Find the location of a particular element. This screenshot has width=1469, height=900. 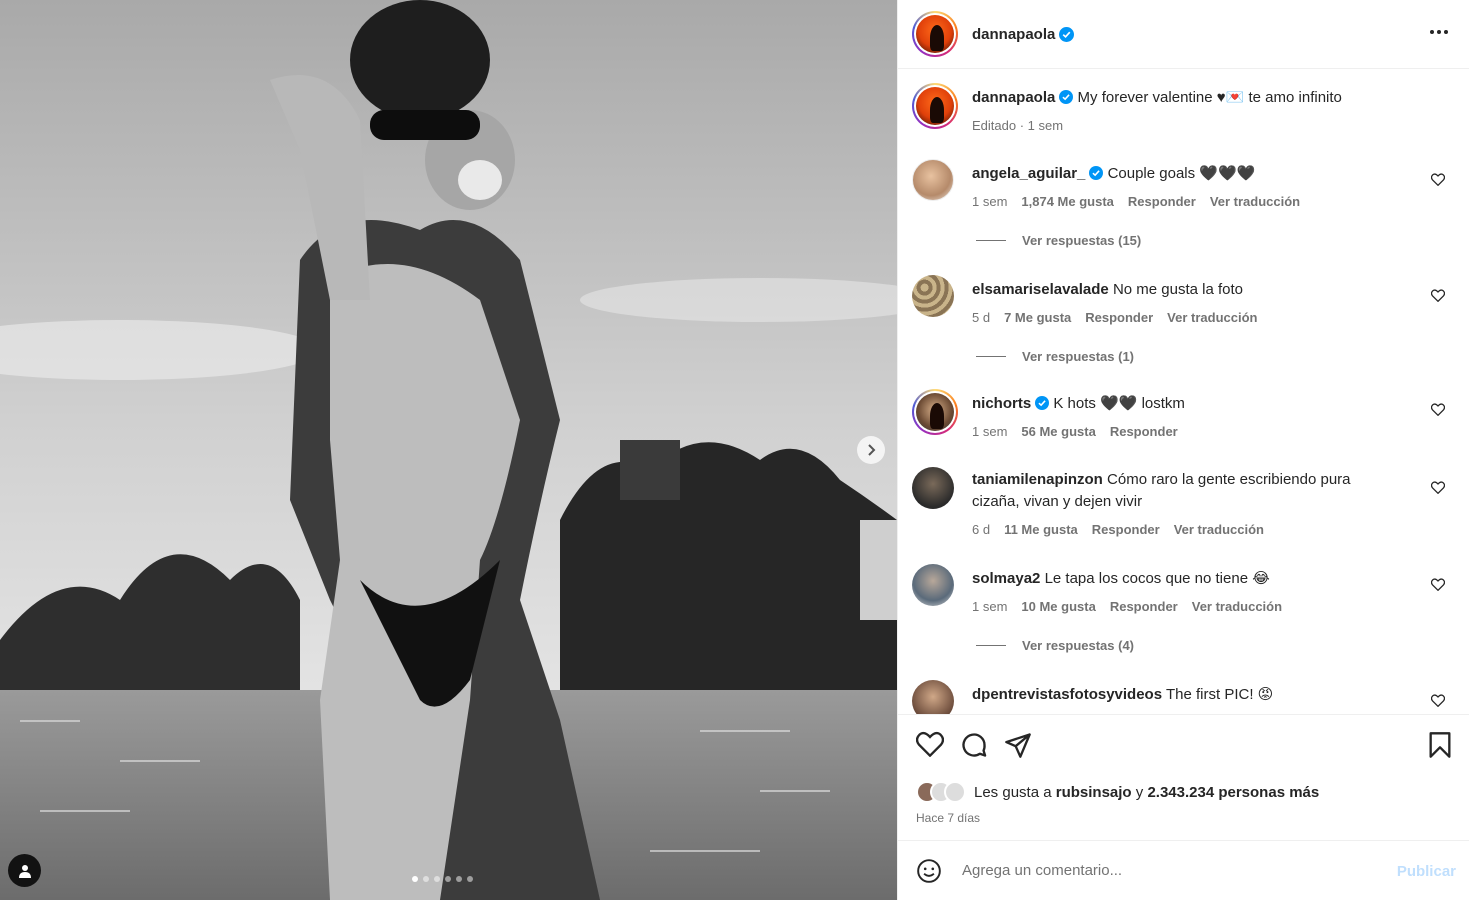

comment-text: No me gusta la foto is located at coordinates (1178, 289).